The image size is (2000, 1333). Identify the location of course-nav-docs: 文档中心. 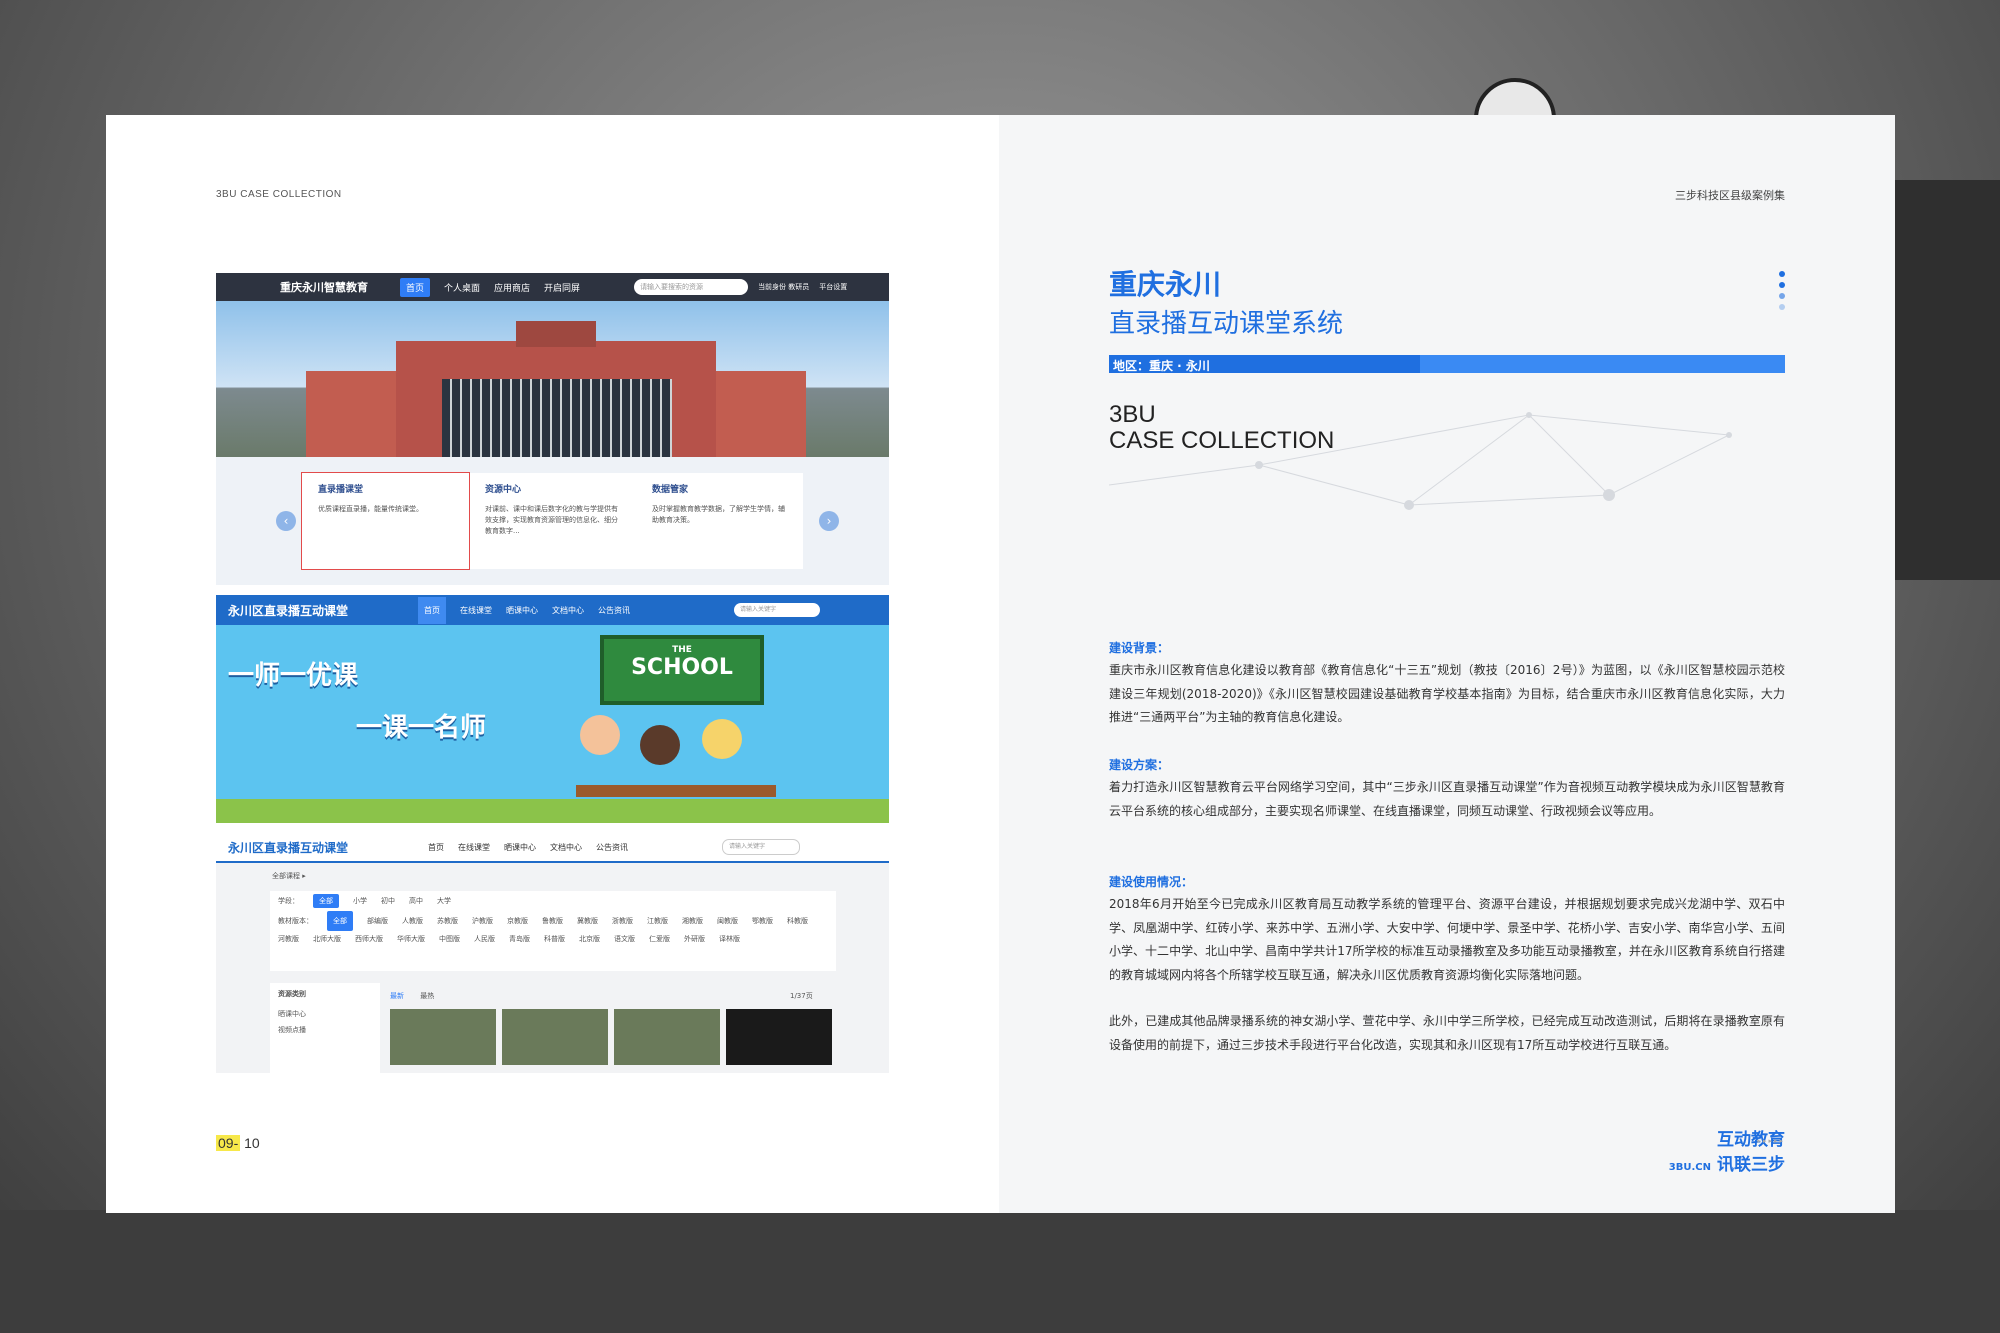
(566, 847).